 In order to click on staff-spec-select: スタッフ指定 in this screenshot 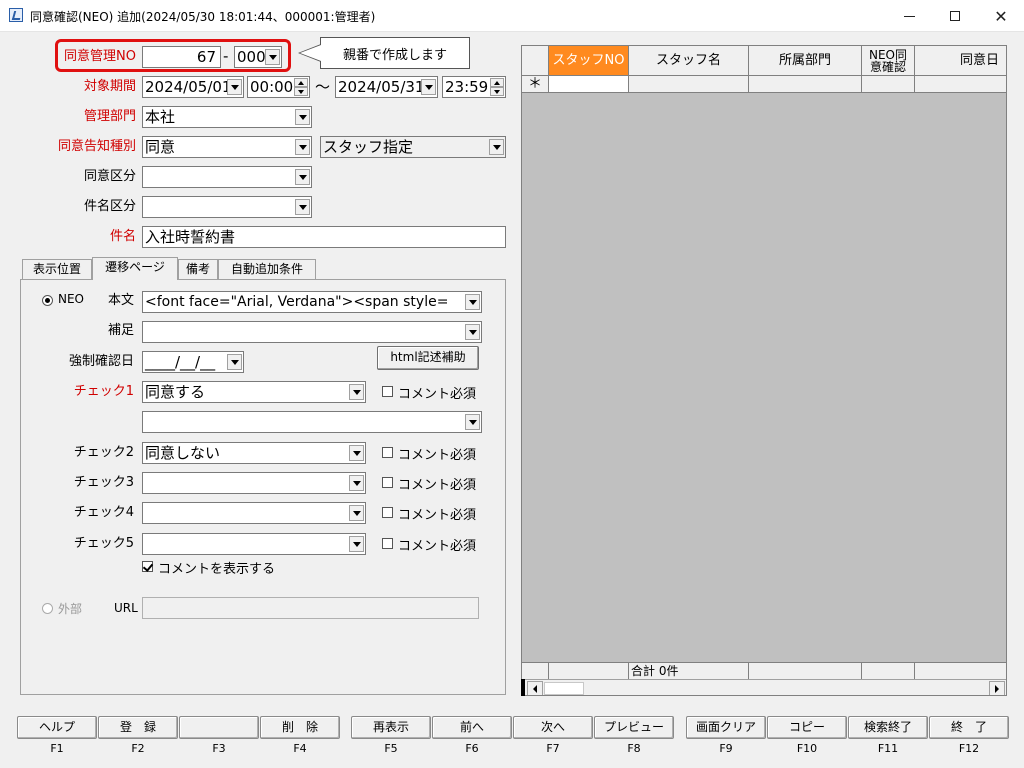, I will do `click(413, 147)`.